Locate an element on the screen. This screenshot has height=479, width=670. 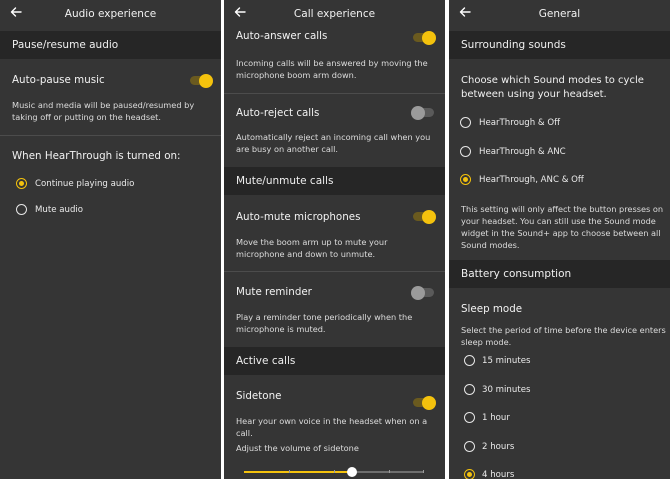
mute-reminder-label: Mute reminder is located at coordinates (274, 292).